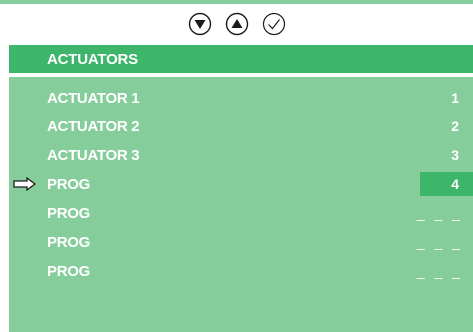 The image size is (473, 332). I want to click on menu-item-value: 4, so click(455, 184).